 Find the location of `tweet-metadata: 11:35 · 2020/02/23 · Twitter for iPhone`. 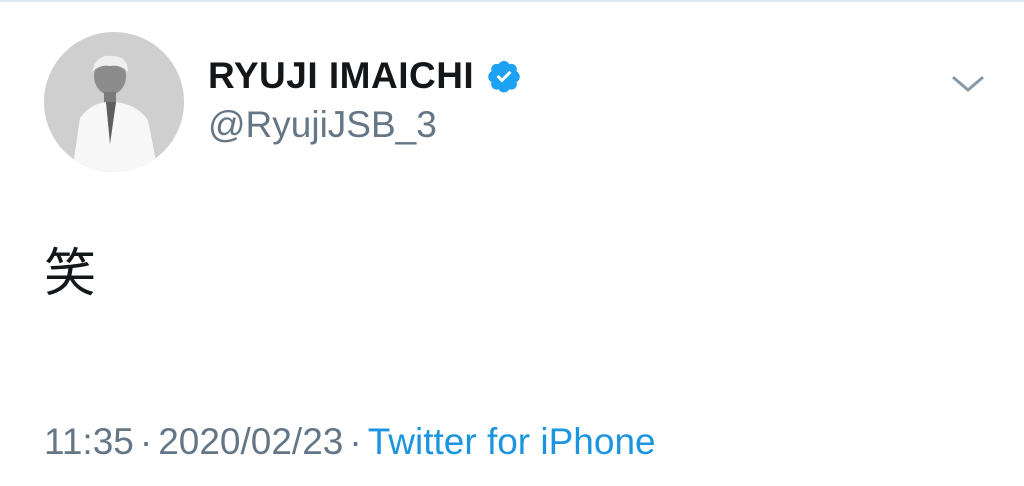

tweet-metadata: 11:35 · 2020/02/23 · Twitter for iPhone is located at coordinates (350, 442).